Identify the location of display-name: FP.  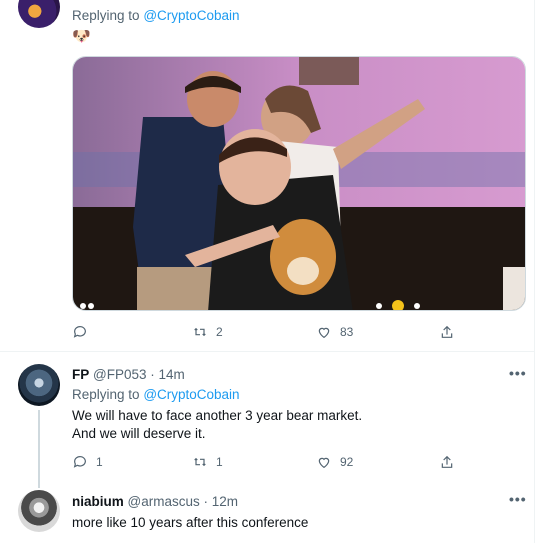
(80, 374).